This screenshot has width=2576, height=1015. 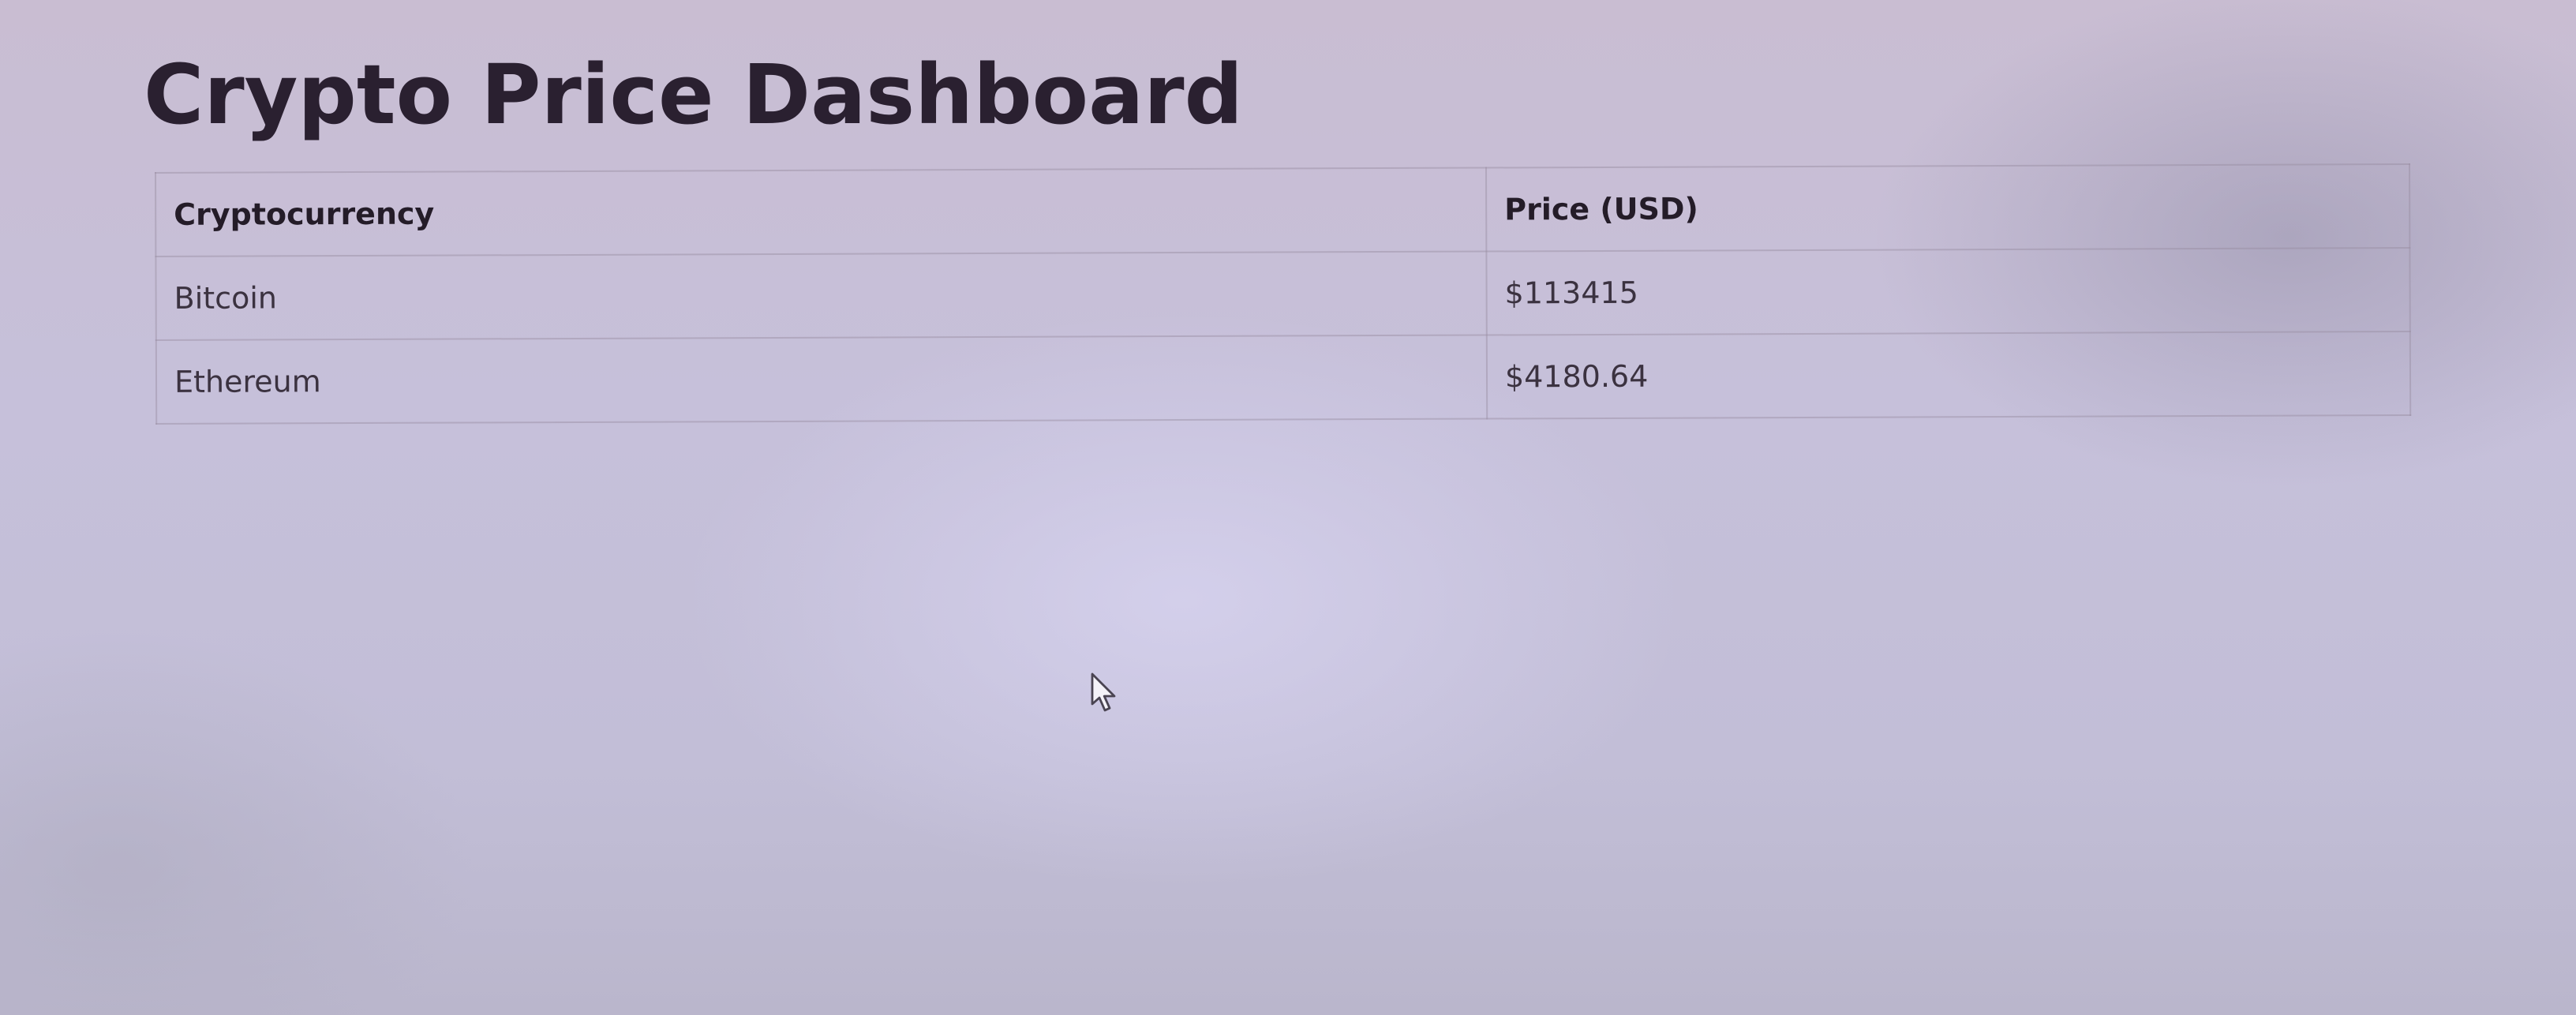 I want to click on crypto-name-cell: Ethereum, so click(x=821, y=379).